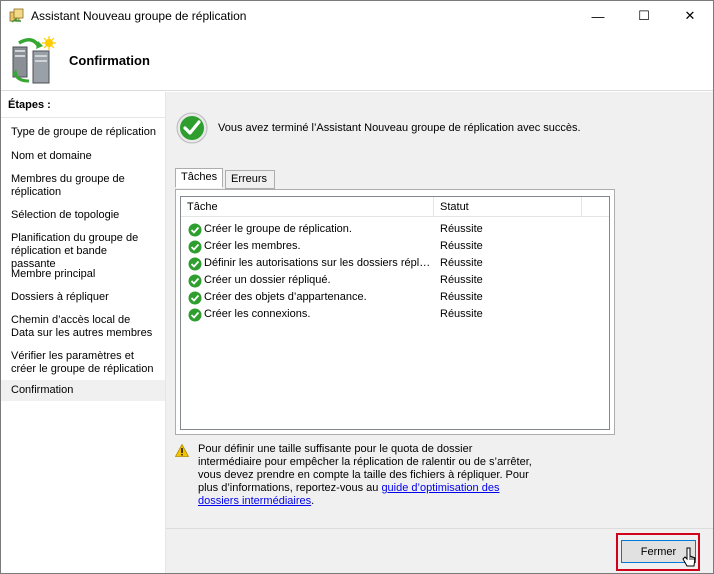  What do you see at coordinates (267, 280) in the screenshot?
I see `task-name: Créer un dossier répliqué.` at bounding box center [267, 280].